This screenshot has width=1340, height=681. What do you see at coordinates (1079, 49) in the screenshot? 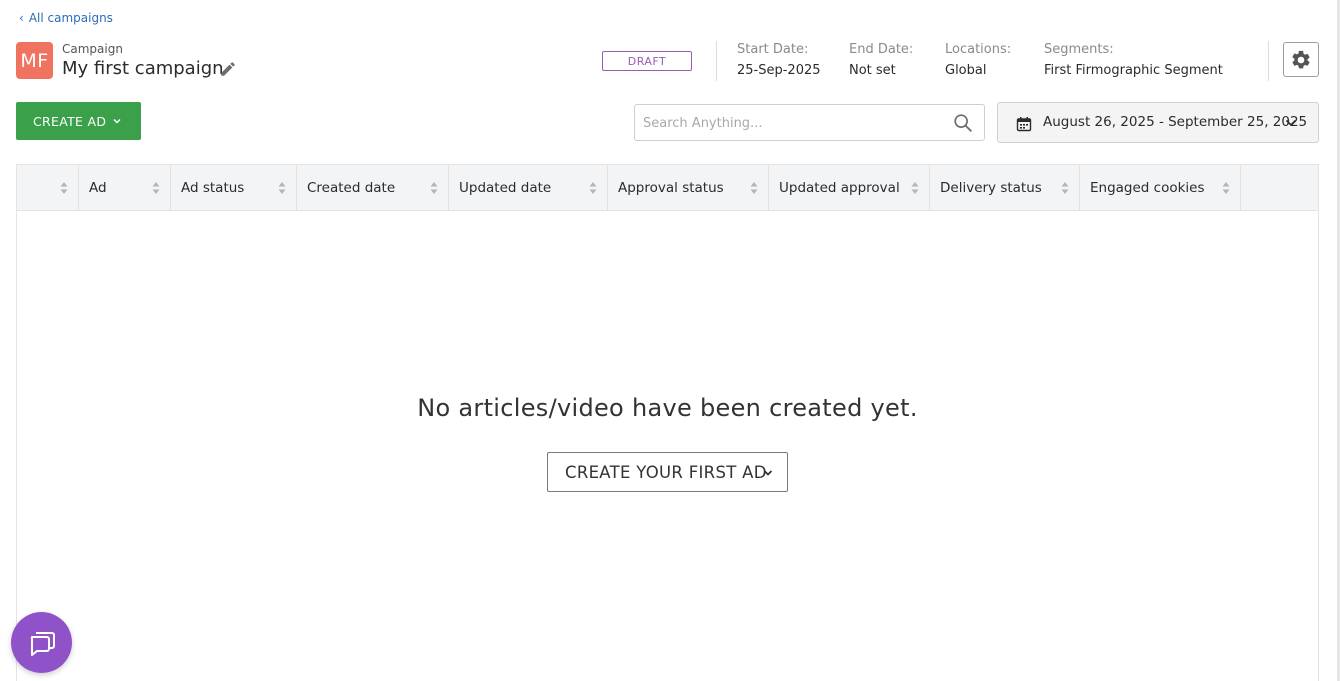
I see `segments-label: Segments:` at bounding box center [1079, 49].